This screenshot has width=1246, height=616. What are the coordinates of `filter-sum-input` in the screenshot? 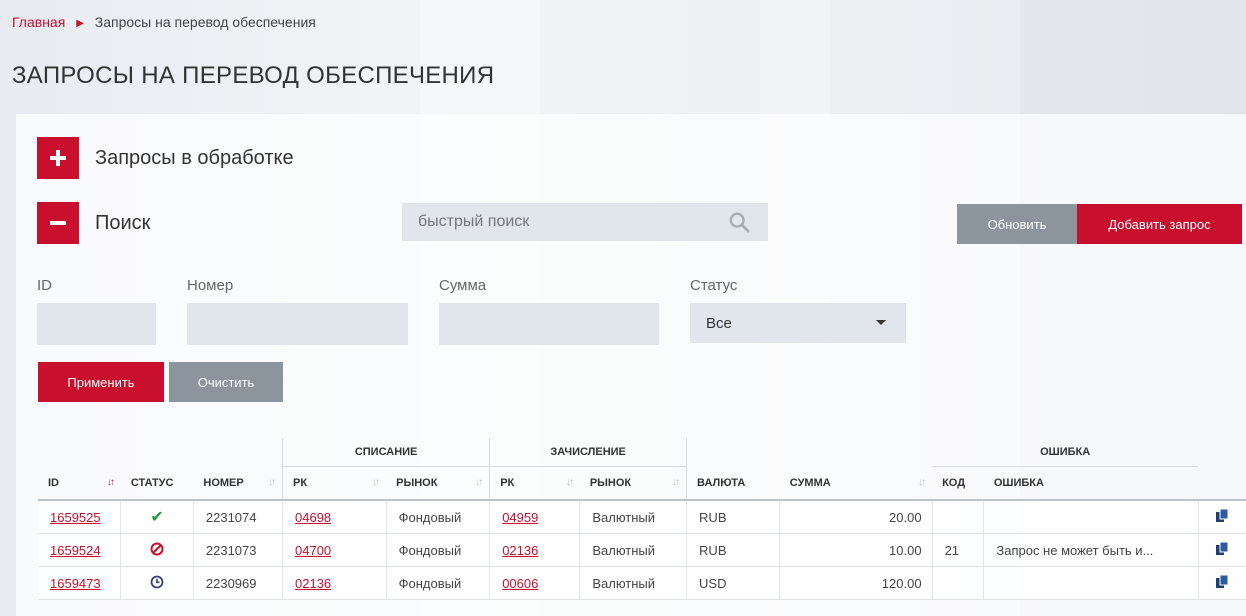 It's located at (549, 324).